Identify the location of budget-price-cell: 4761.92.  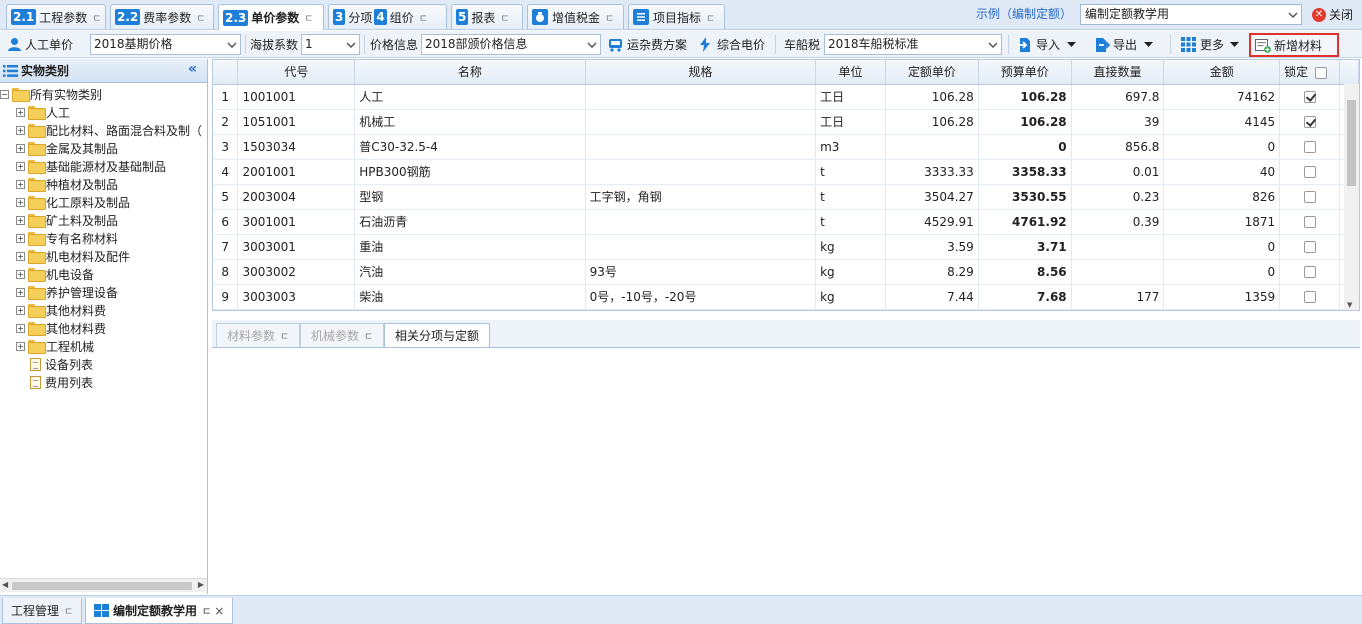
(1025, 222).